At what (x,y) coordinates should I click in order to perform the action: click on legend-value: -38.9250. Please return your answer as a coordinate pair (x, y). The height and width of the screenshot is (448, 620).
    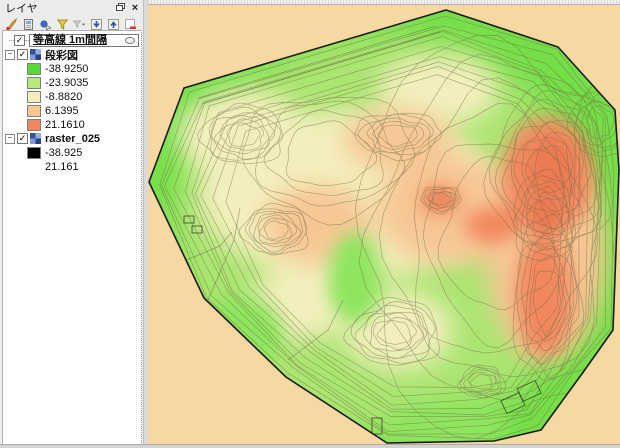
    Looking at the image, I should click on (67, 68).